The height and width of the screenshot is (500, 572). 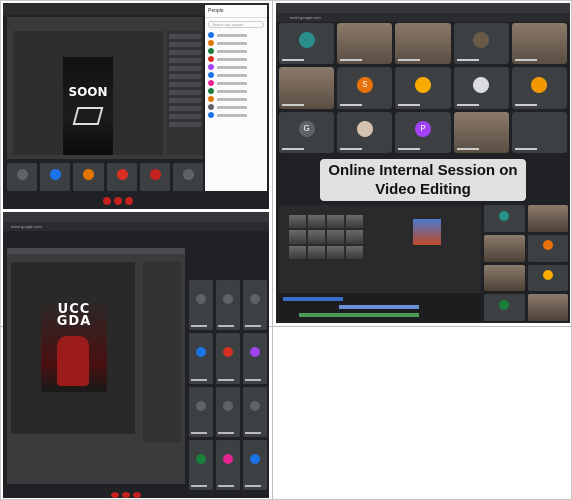 What do you see at coordinates (380, 307) in the screenshot?
I see `editing-timeline` at bounding box center [380, 307].